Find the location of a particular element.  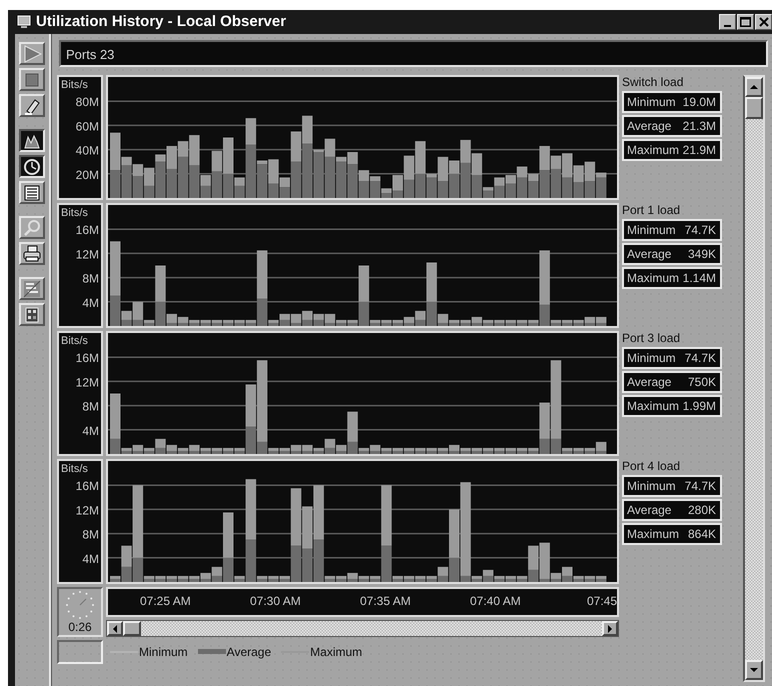

stat-value: 21.9M is located at coordinates (699, 150).